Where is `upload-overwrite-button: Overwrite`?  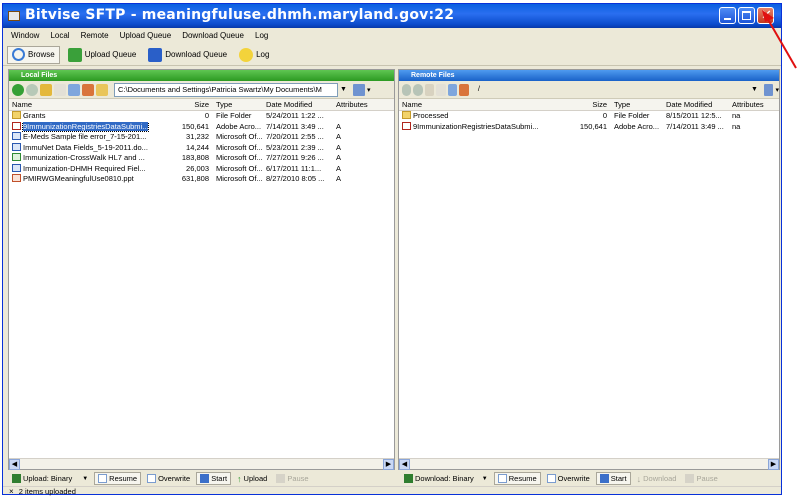 upload-overwrite-button: Overwrite is located at coordinates (168, 478).